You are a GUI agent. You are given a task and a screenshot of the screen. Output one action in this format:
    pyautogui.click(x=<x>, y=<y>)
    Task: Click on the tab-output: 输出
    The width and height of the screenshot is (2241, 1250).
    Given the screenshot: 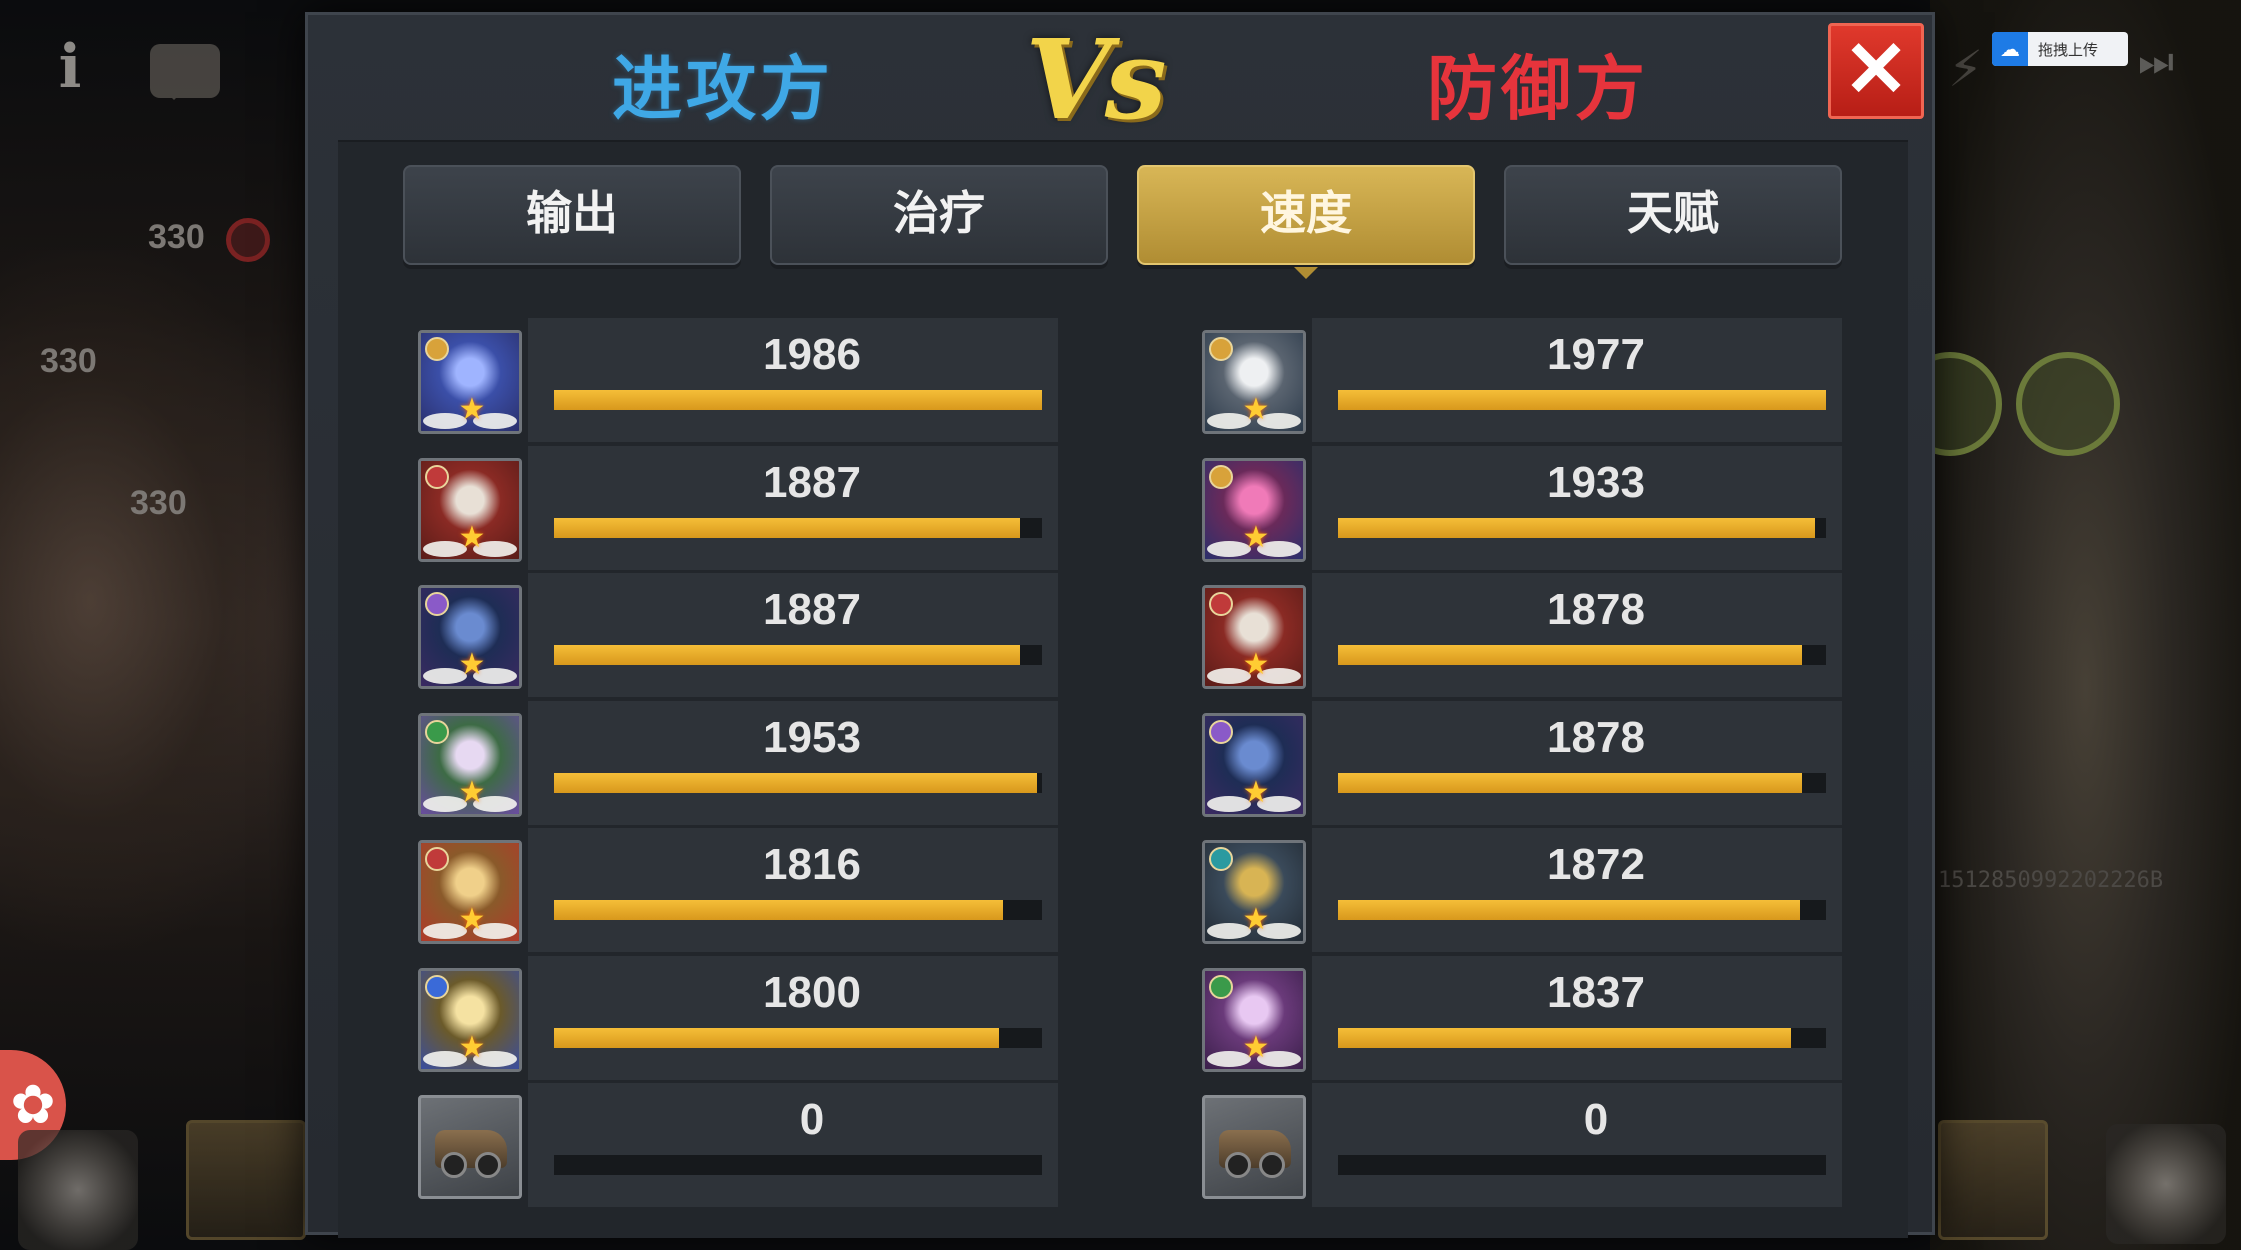 What is the action you would take?
    pyautogui.click(x=572, y=215)
    